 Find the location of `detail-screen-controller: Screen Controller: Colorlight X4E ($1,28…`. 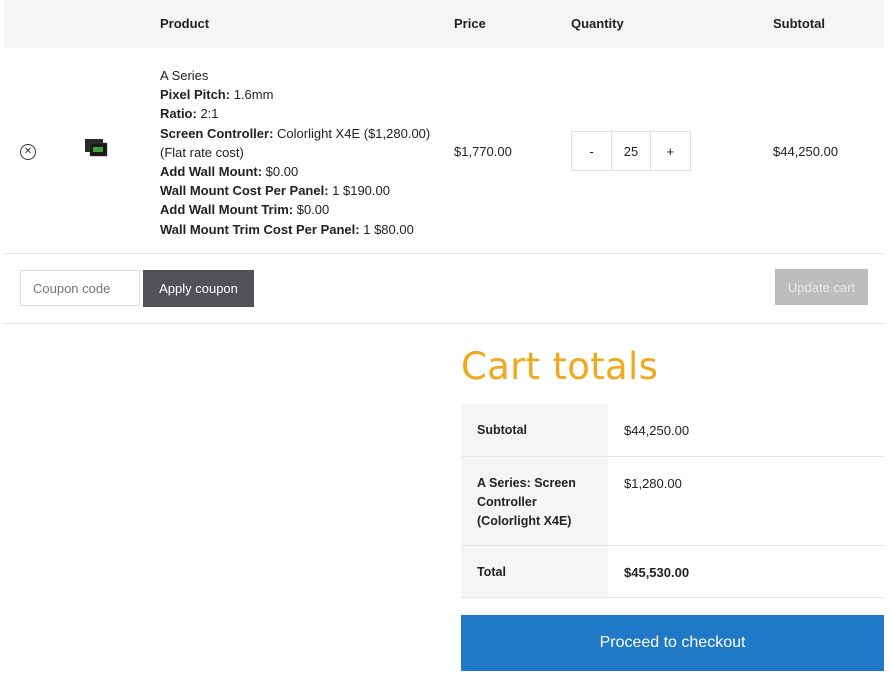

detail-screen-controller: Screen Controller: Colorlight X4E ($1,28… is located at coordinates (295, 133).